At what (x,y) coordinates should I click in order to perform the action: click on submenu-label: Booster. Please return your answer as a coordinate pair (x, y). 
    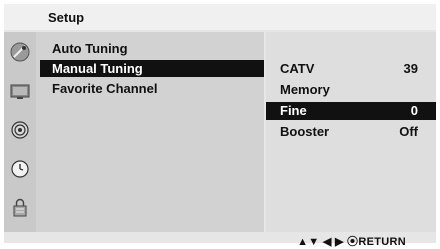
    Looking at the image, I should click on (305, 131).